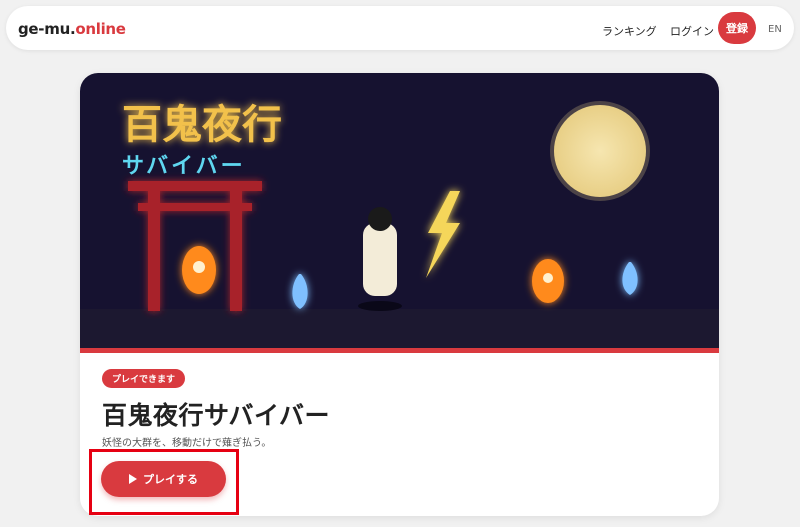  Describe the element at coordinates (399, 350) in the screenshot. I see `banner-divider` at that location.